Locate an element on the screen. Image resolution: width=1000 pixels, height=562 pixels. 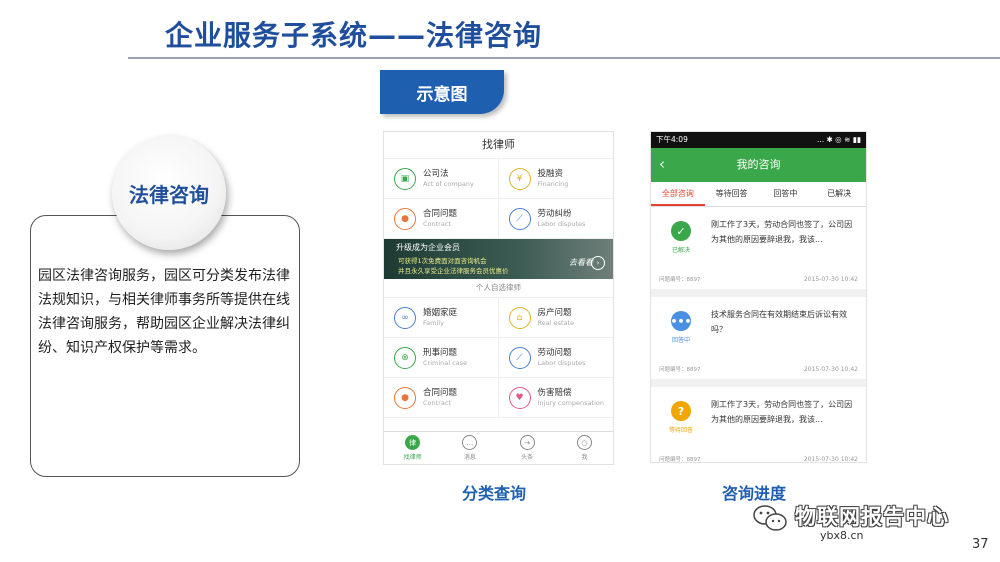
nav-item: 律找律师 is located at coordinates (412, 448).